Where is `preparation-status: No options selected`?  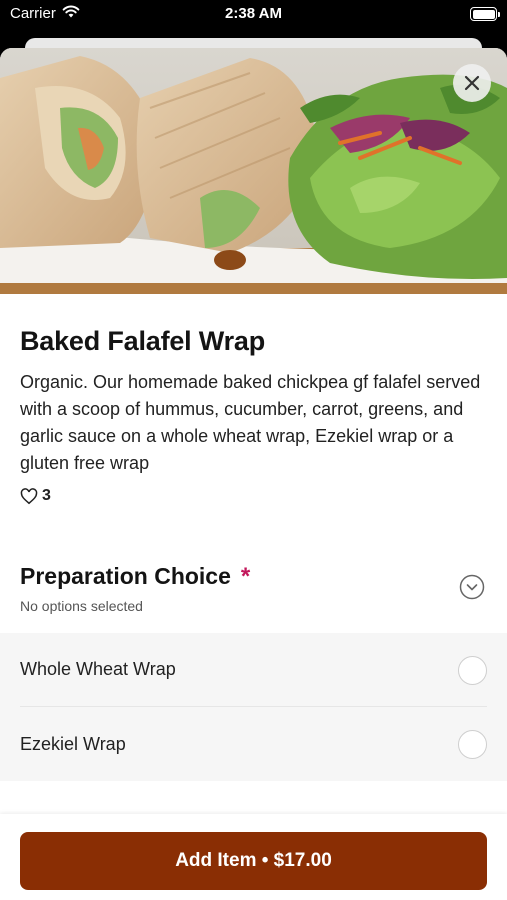
preparation-status: No options selected is located at coordinates (81, 606).